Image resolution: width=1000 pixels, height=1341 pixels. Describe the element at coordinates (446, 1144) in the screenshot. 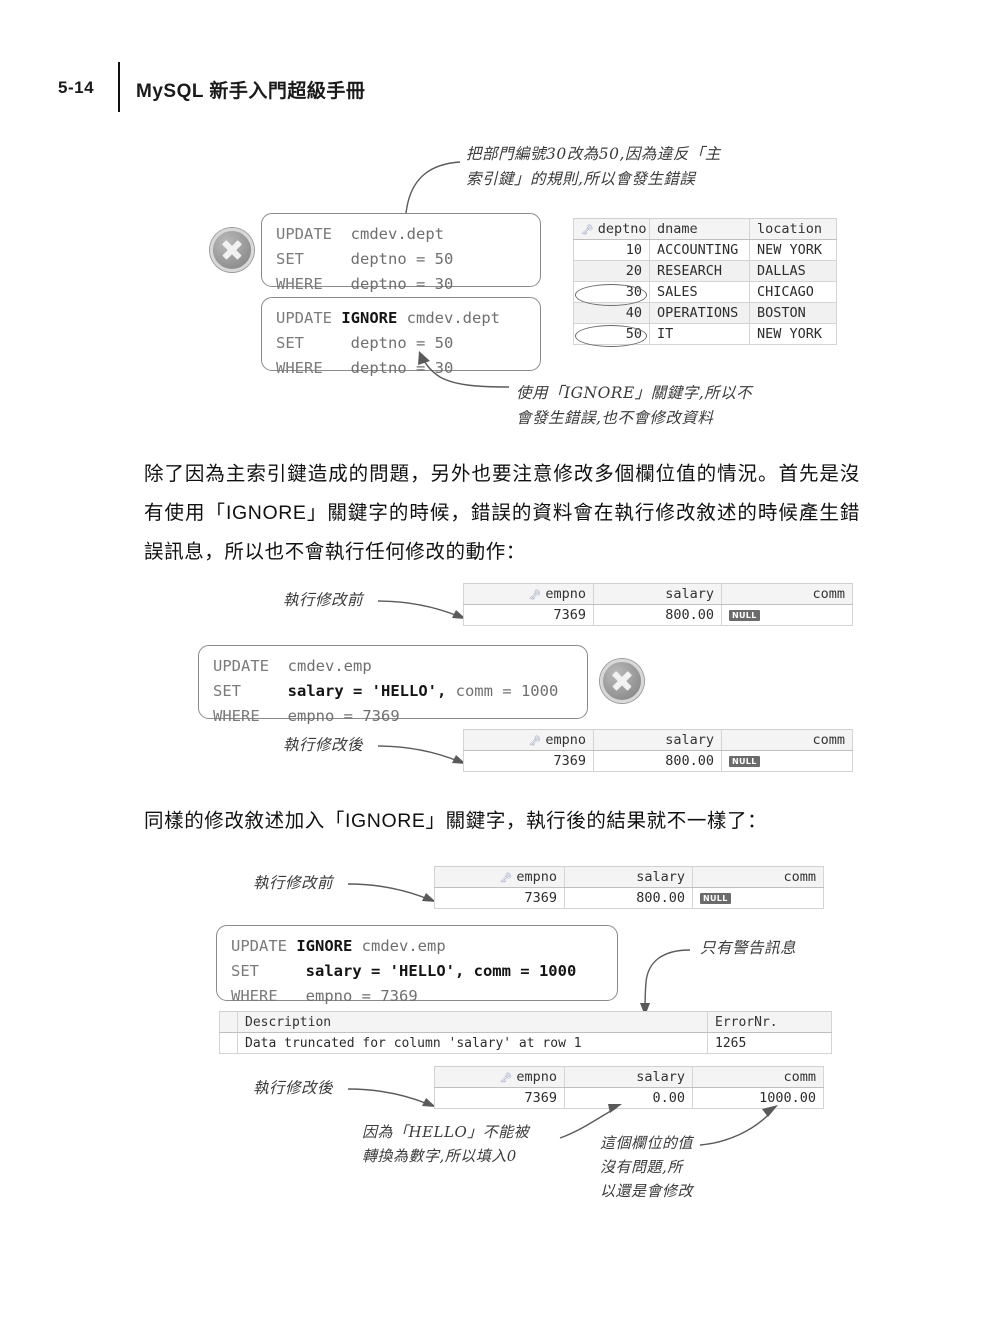

I see `annotation-hello-converted-zero: 因為「HELLO」不能被 轉換為數字,所以填入0` at that location.